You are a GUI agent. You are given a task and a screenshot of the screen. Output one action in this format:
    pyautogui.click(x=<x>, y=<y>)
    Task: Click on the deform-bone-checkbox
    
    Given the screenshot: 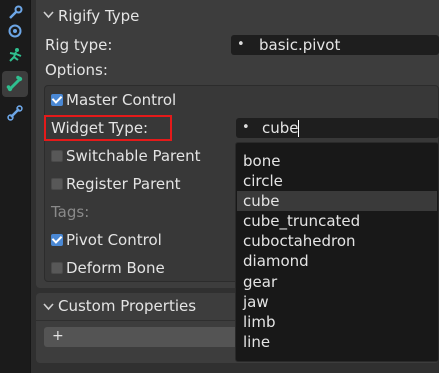 What is the action you would take?
    pyautogui.click(x=57, y=268)
    